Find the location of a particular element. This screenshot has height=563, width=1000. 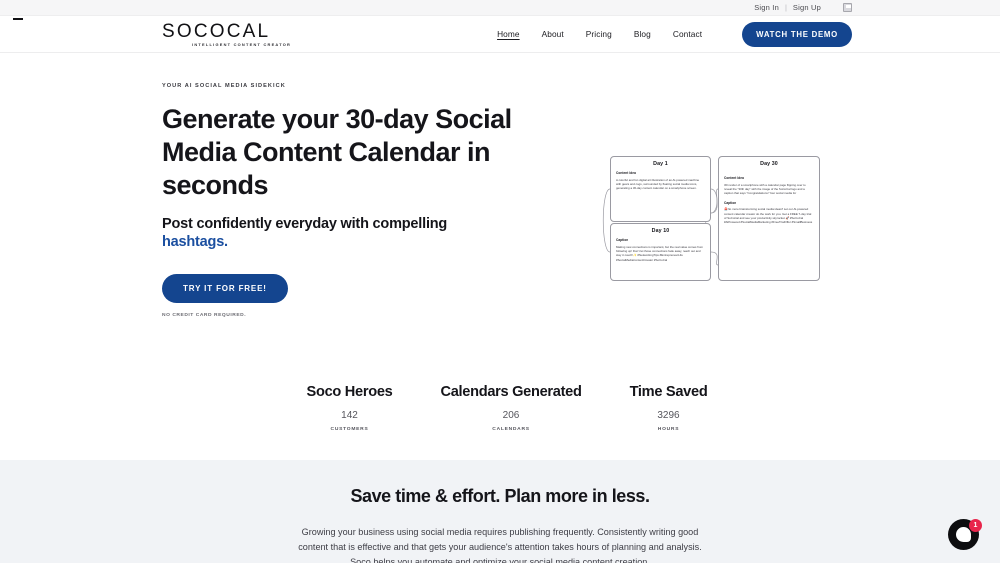

top-utility-bar: Sign In | Sign Up is located at coordinates (500, 8).